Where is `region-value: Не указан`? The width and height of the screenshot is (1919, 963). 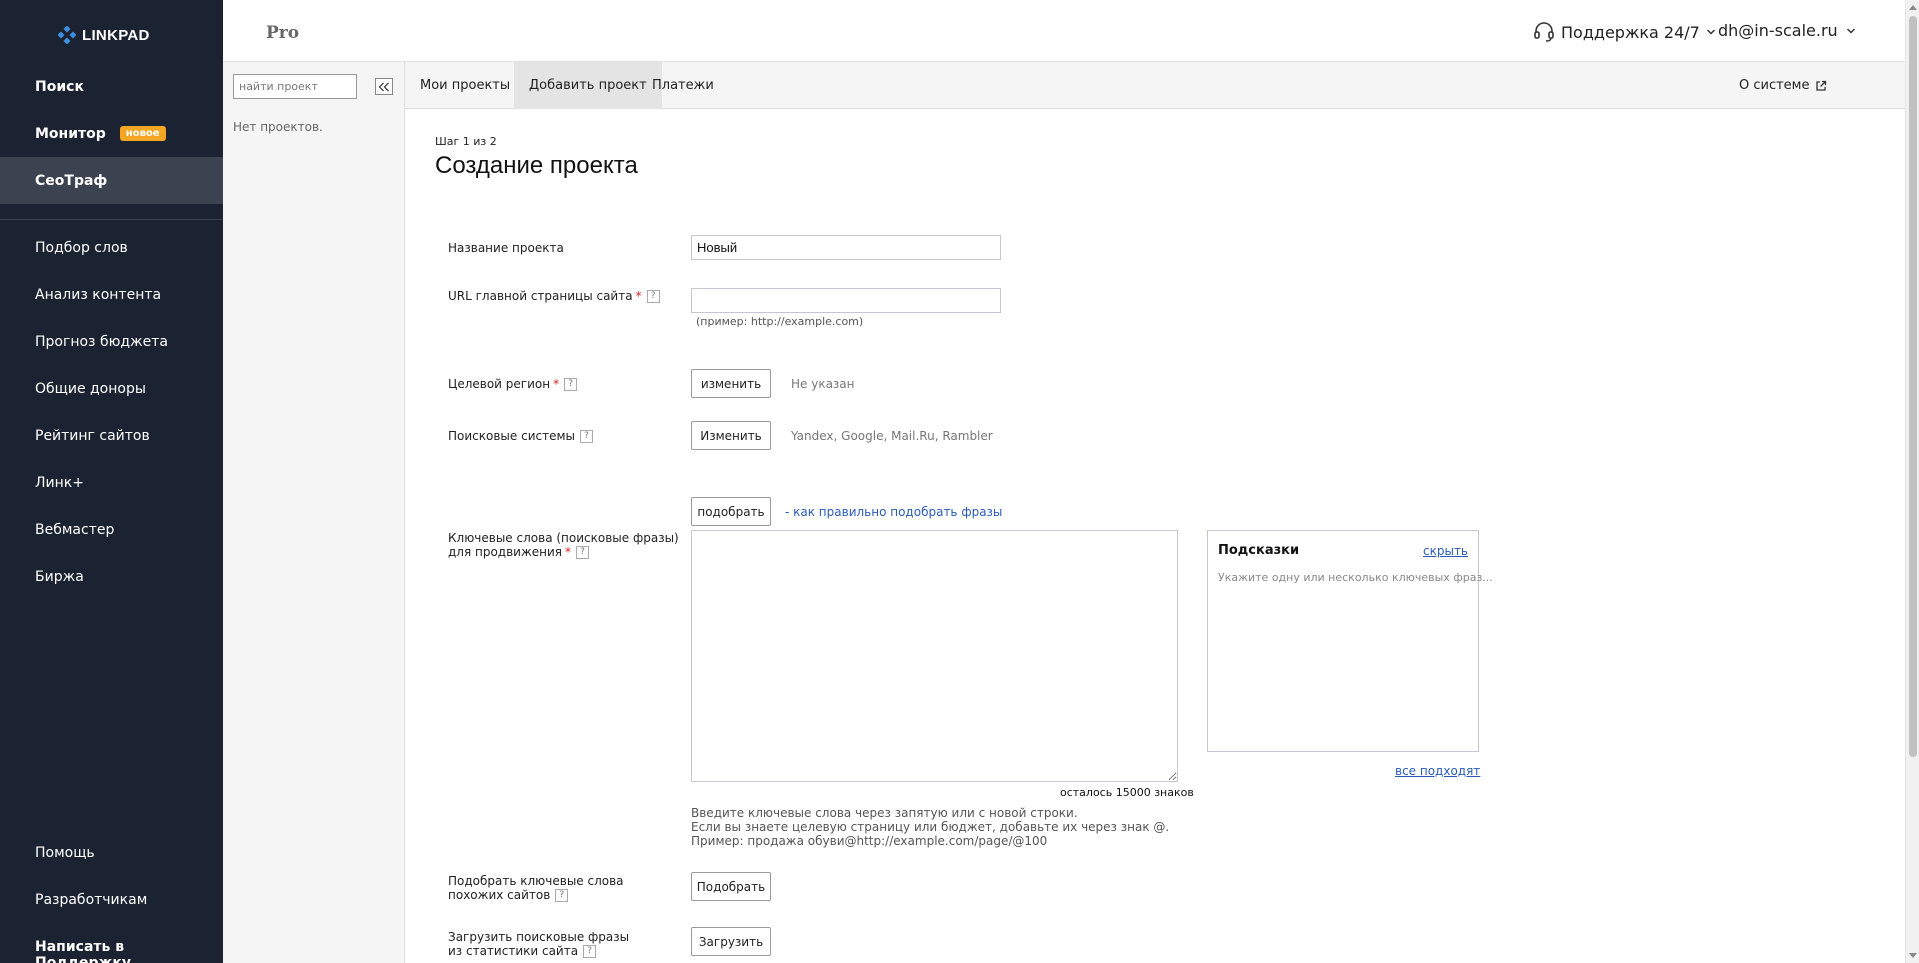 region-value: Не указан is located at coordinates (823, 384).